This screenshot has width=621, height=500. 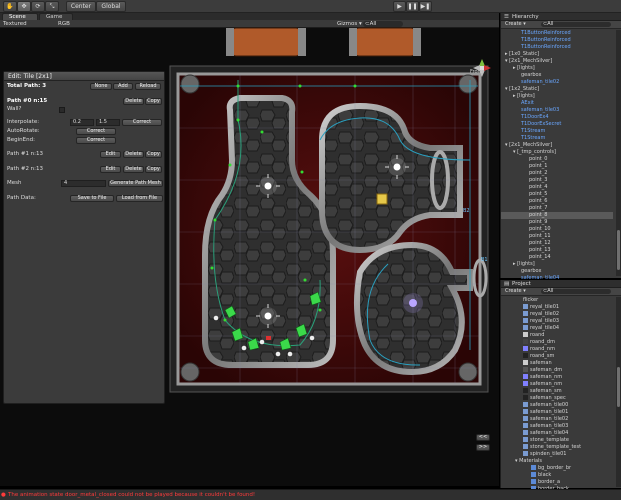 I want to click on project-item: bg_border_br, so click(x=551, y=468).